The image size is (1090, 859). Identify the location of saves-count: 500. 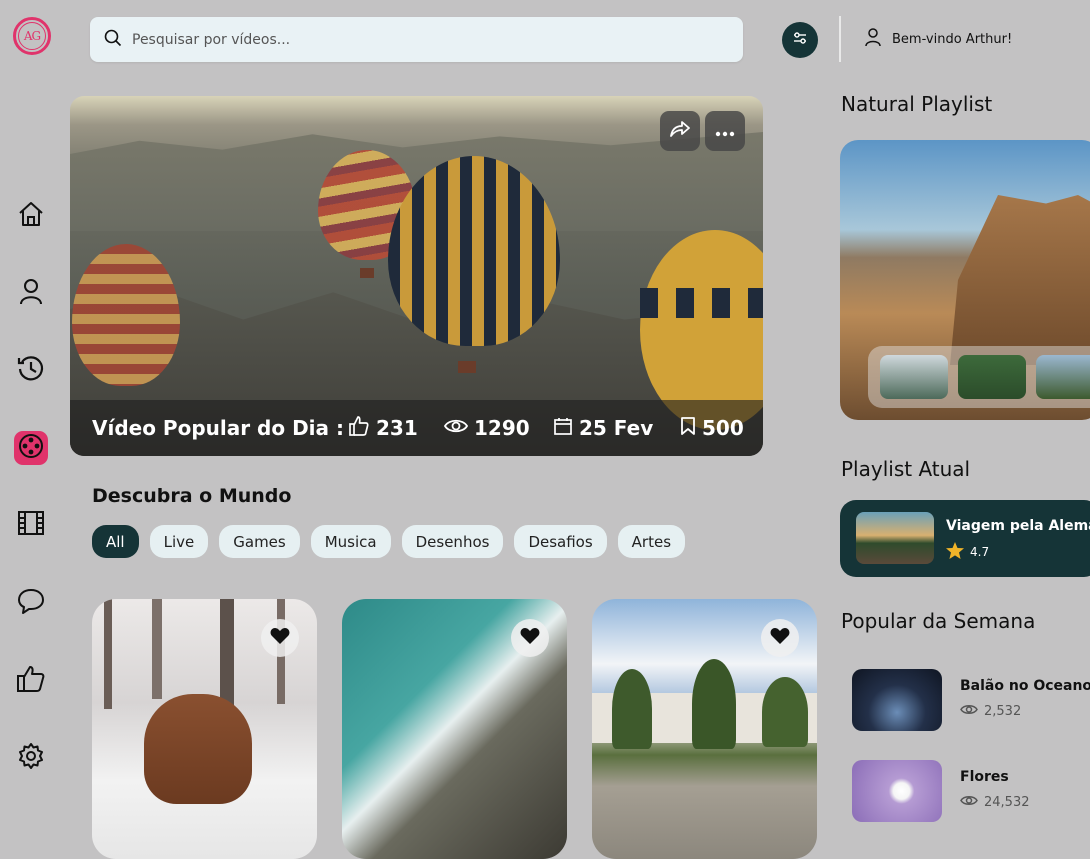
(723, 428).